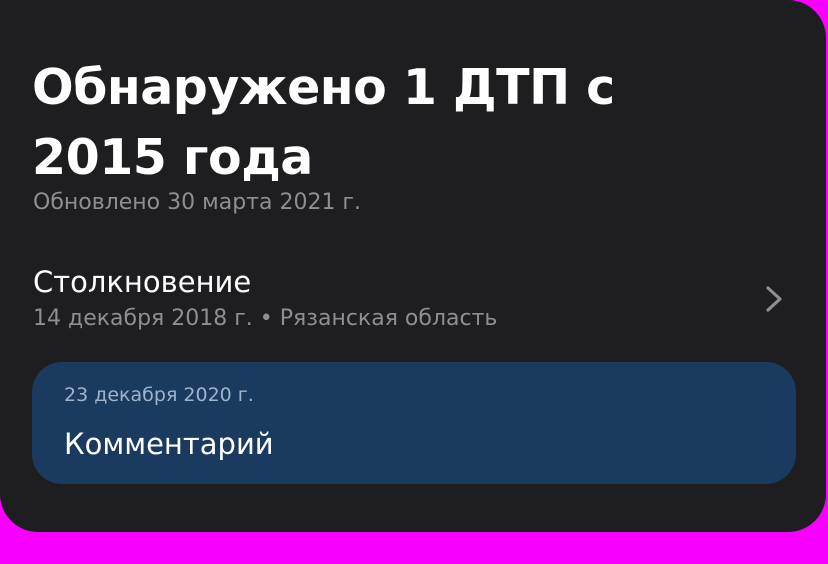 The height and width of the screenshot is (564, 828). Describe the element at coordinates (159, 395) in the screenshot. I see `comment-date: 23 декабря 2020 г.` at that location.